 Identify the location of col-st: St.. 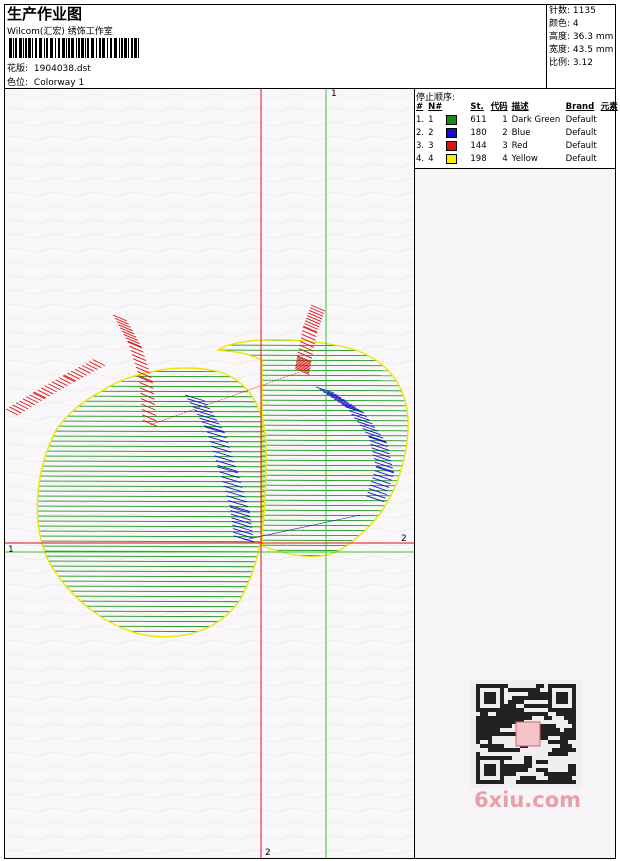
(477, 107).